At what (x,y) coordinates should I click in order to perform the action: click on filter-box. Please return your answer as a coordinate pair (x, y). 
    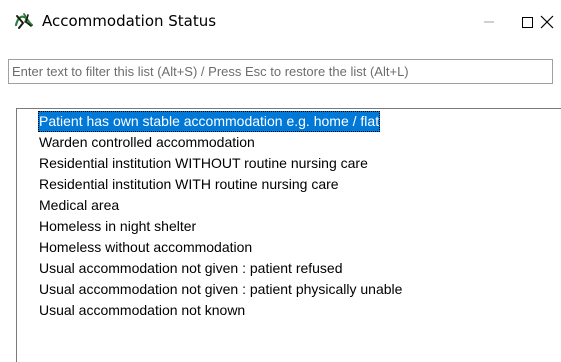
    Looking at the image, I should click on (280, 71).